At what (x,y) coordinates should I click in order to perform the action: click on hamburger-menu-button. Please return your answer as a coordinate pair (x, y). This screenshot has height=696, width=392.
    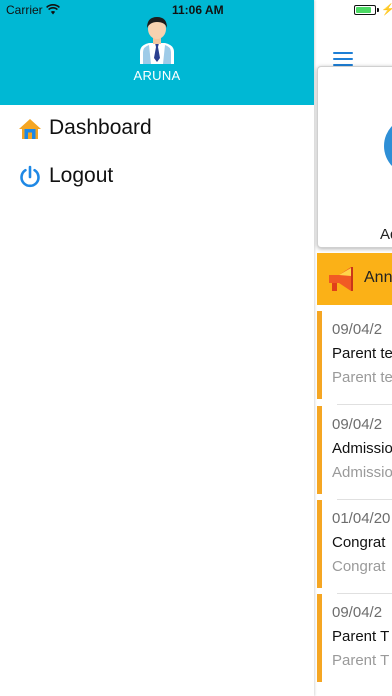
    Looking at the image, I should click on (343, 59).